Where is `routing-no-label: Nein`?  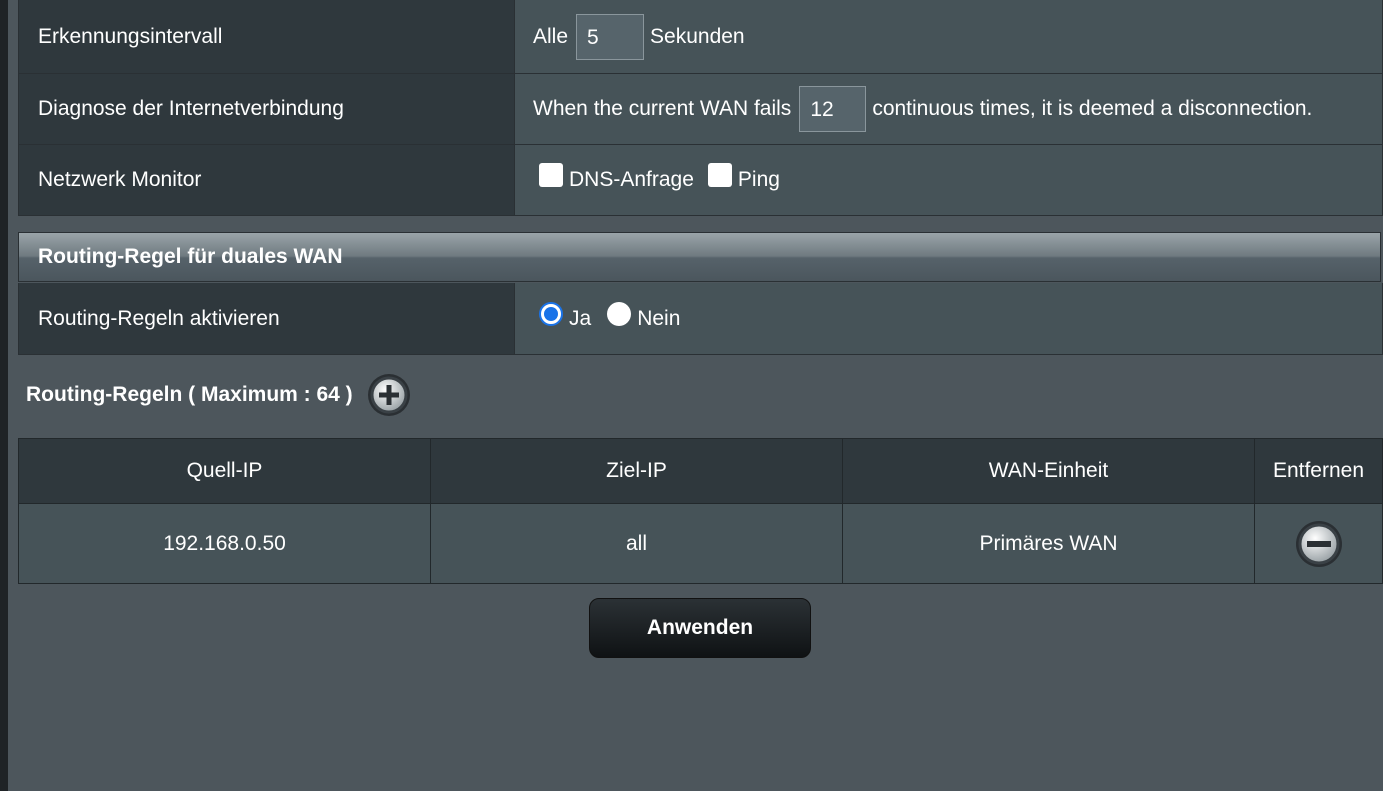
routing-no-label: Nein is located at coordinates (659, 318).